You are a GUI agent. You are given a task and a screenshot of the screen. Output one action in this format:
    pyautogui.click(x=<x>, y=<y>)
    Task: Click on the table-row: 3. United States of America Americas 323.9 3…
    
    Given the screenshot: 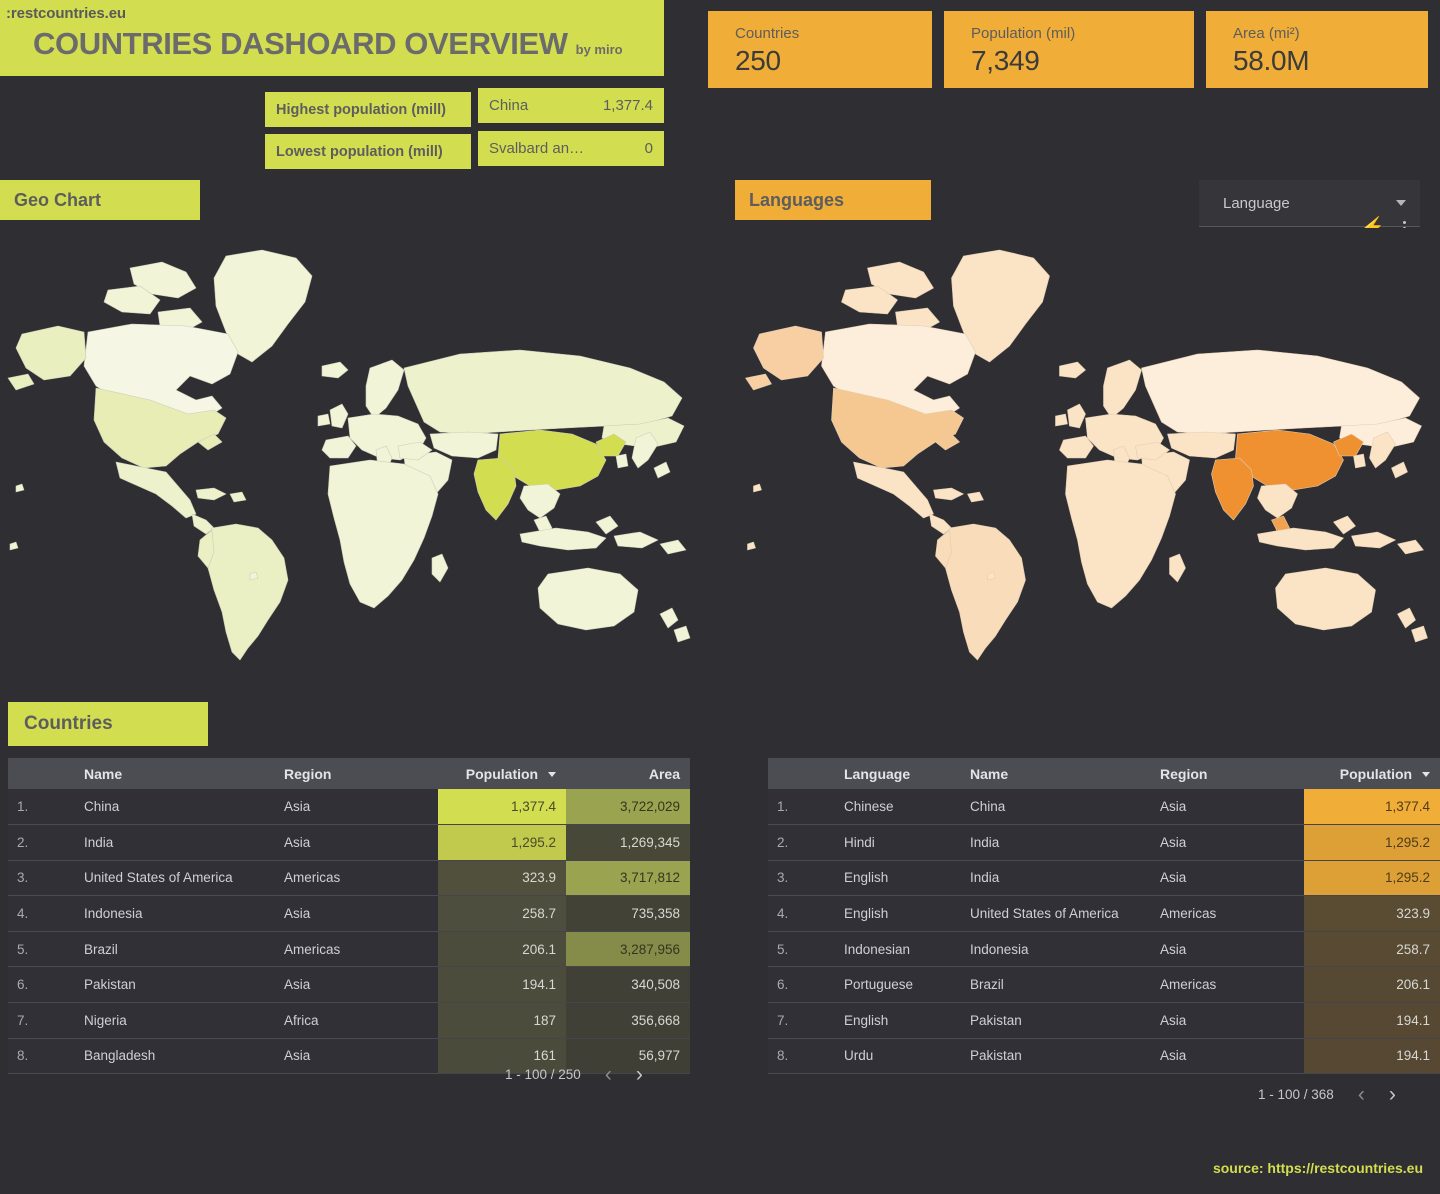 What is the action you would take?
    pyautogui.click(x=349, y=878)
    